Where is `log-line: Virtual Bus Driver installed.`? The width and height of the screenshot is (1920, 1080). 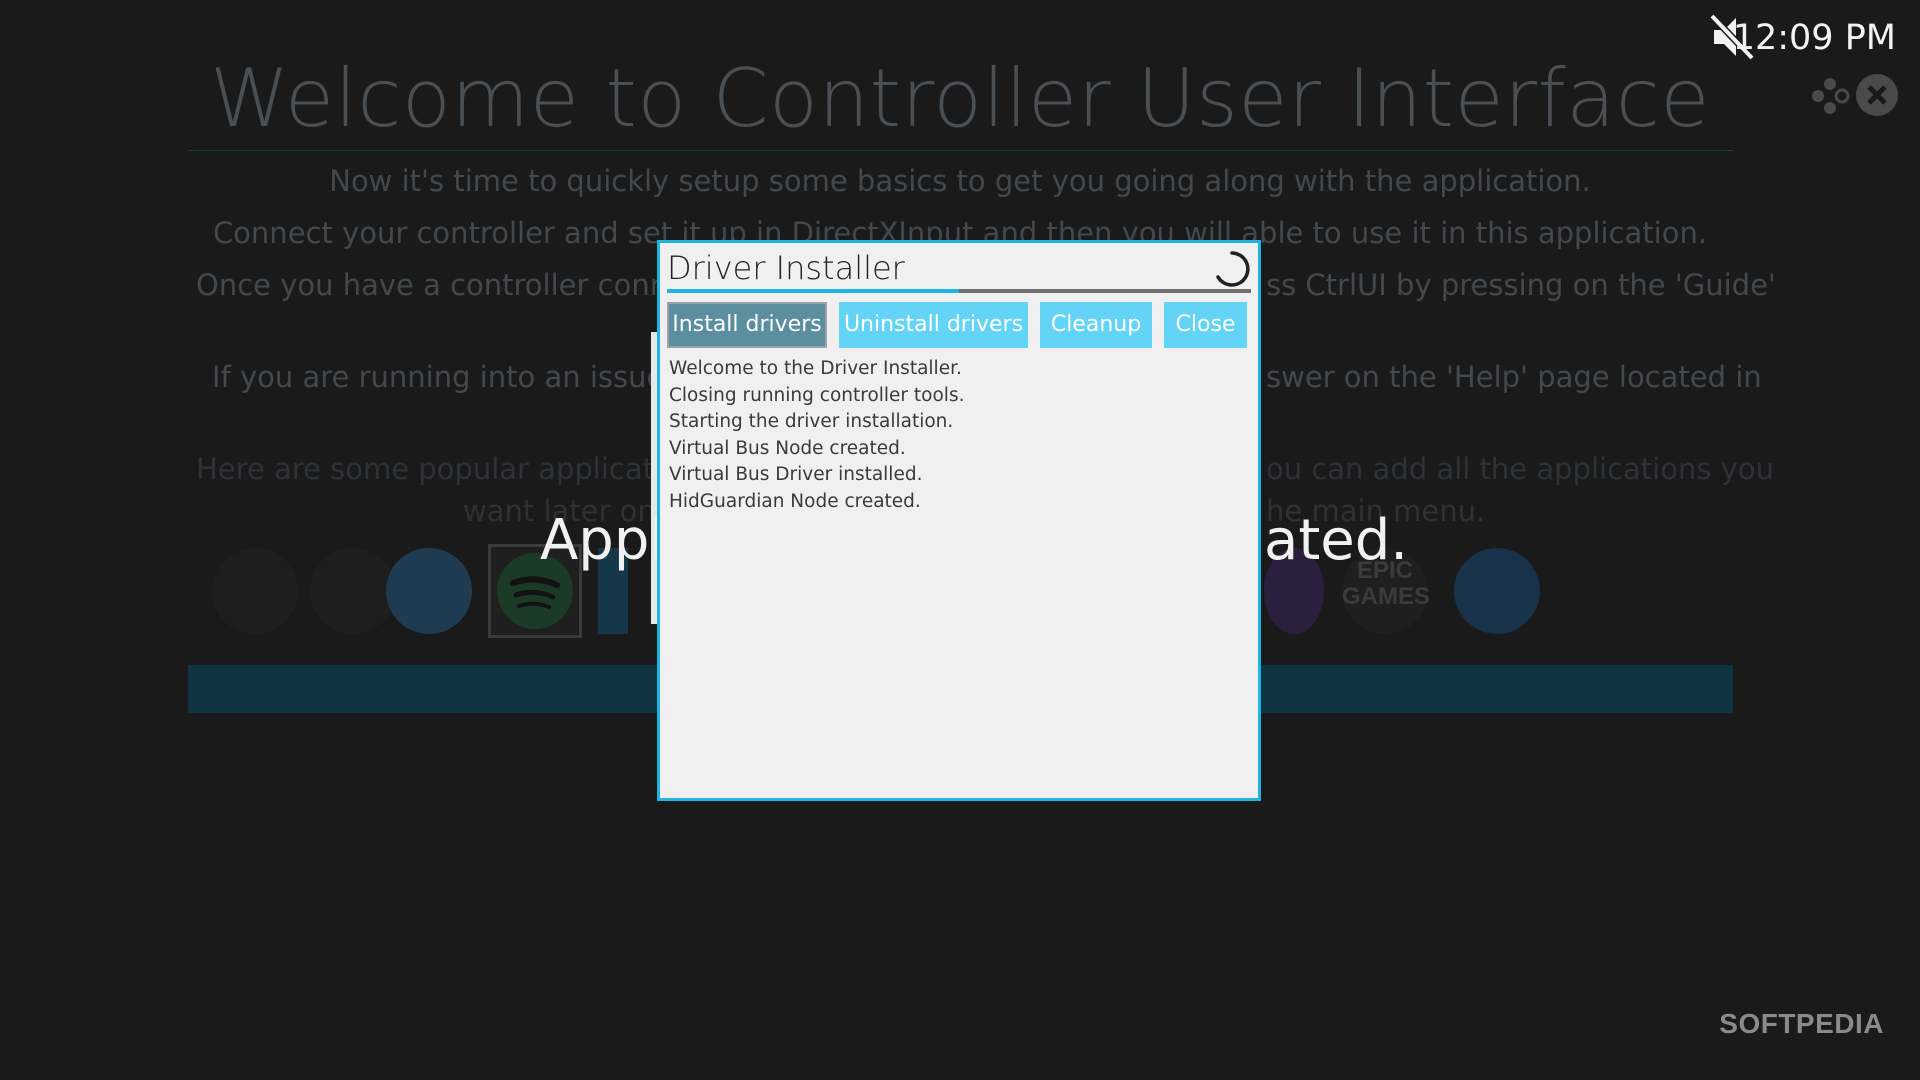 log-line: Virtual Bus Driver installed. is located at coordinates (796, 474).